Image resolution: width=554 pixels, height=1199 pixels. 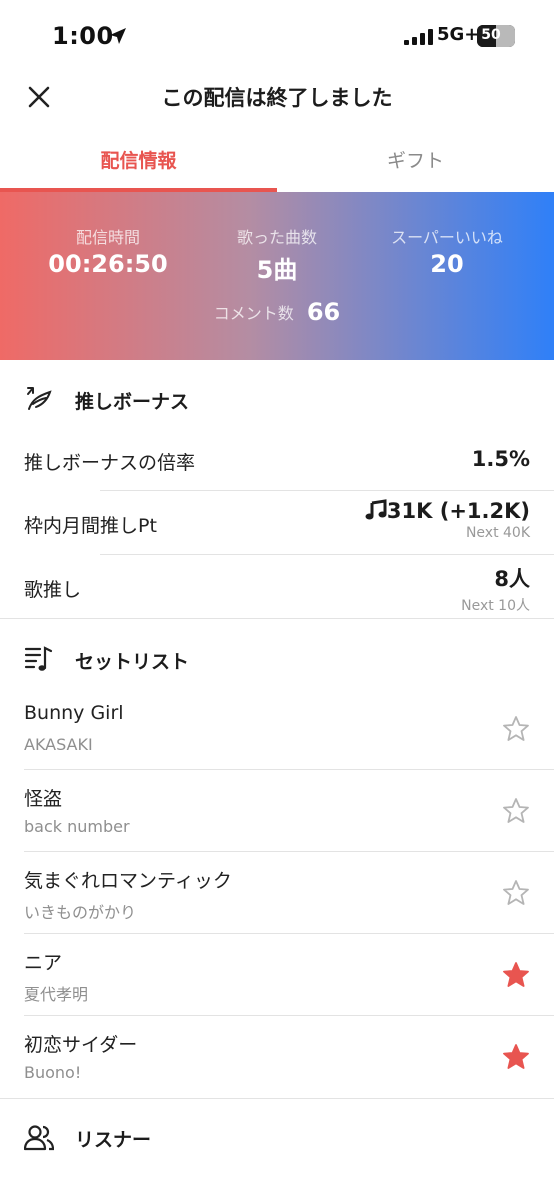 What do you see at coordinates (277, 35) in the screenshot?
I see `status-bar: 1:00 5G+ 50` at bounding box center [277, 35].